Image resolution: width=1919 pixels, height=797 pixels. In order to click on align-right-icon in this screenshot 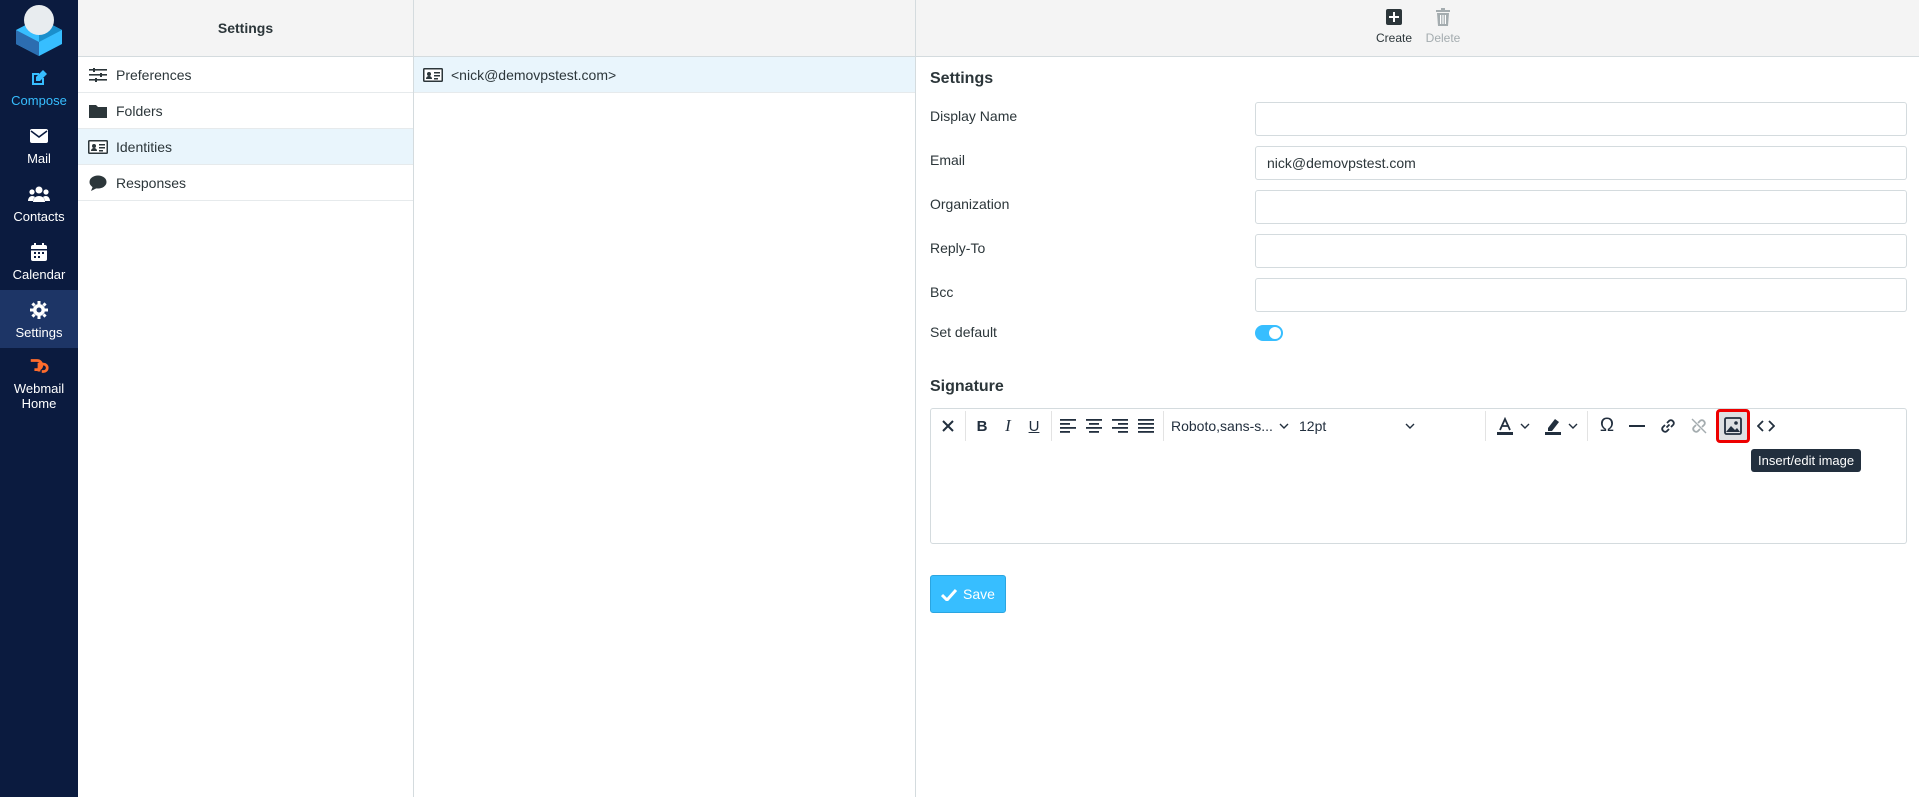, I will do `click(1120, 426)`.